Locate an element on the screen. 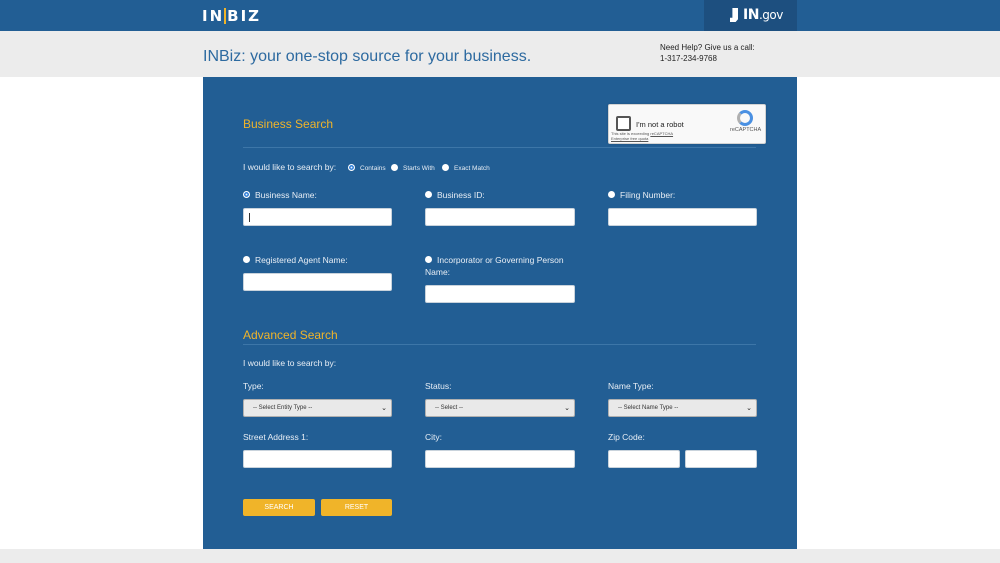 This screenshot has height=563, width=1000. street-address-label: Street Address 1: is located at coordinates (276, 437).